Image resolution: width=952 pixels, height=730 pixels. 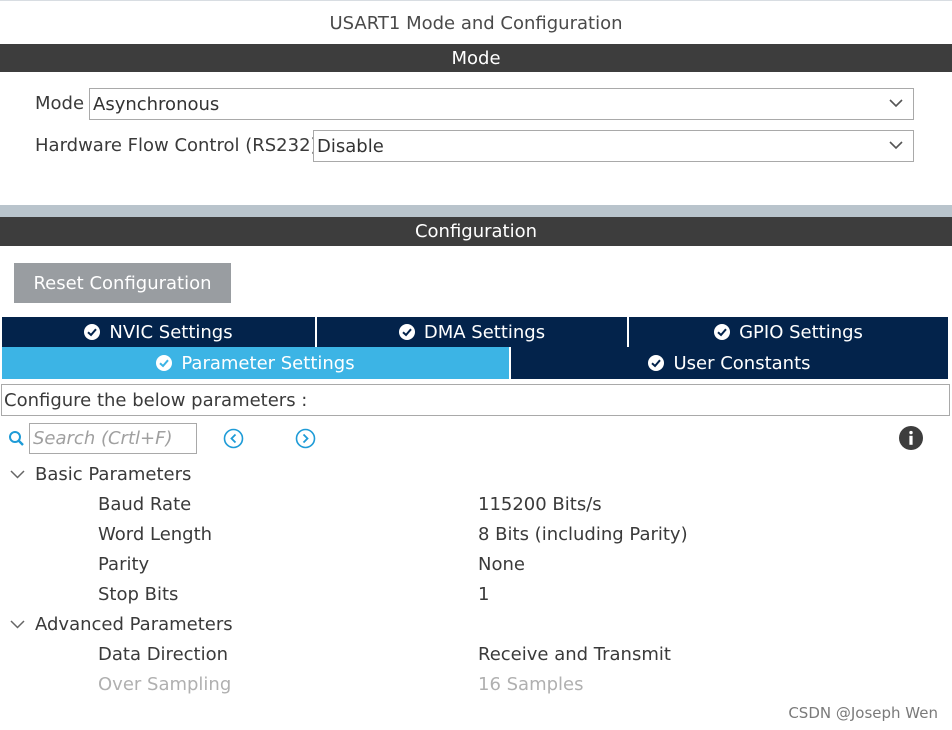 I want to click on window-title: USART1 Mode and Configuration, so click(x=476, y=22).